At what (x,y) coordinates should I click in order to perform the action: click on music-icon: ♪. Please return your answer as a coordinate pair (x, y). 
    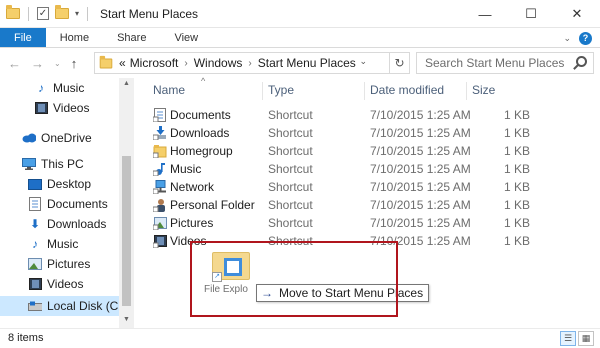
    Looking at the image, I should click on (41, 88).